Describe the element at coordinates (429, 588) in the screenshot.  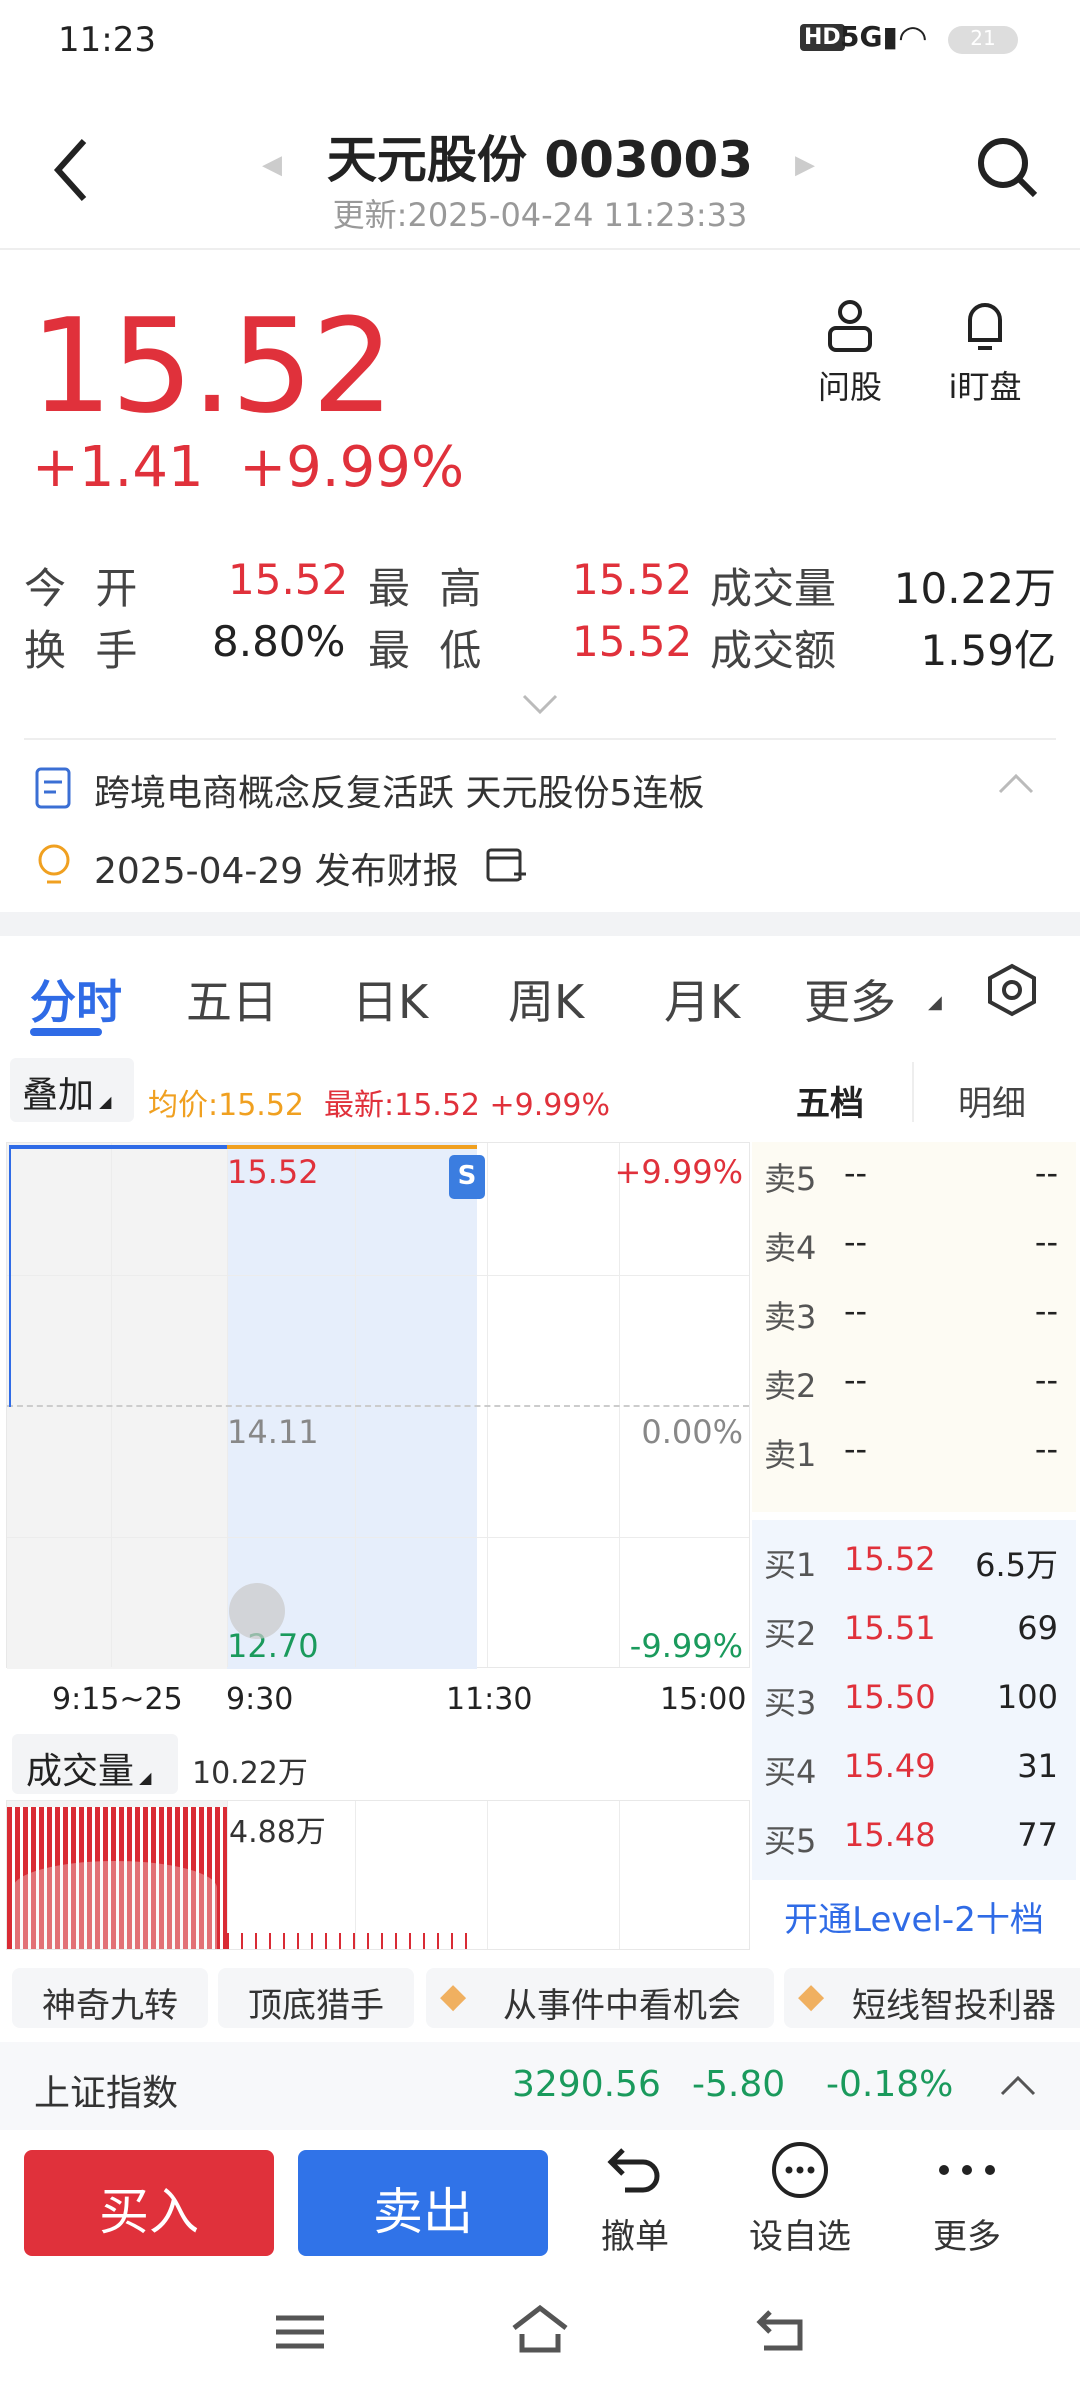
I see `high-label: 最 高` at that location.